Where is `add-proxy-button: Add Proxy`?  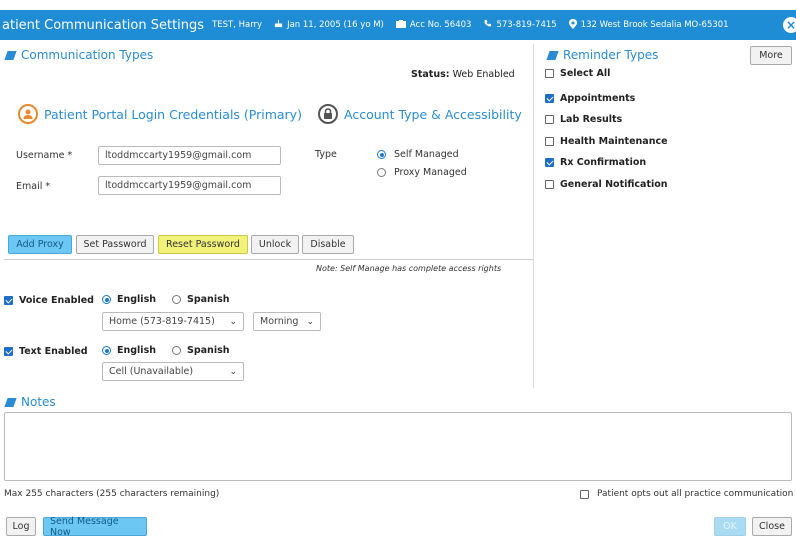 add-proxy-button: Add Proxy is located at coordinates (40, 244).